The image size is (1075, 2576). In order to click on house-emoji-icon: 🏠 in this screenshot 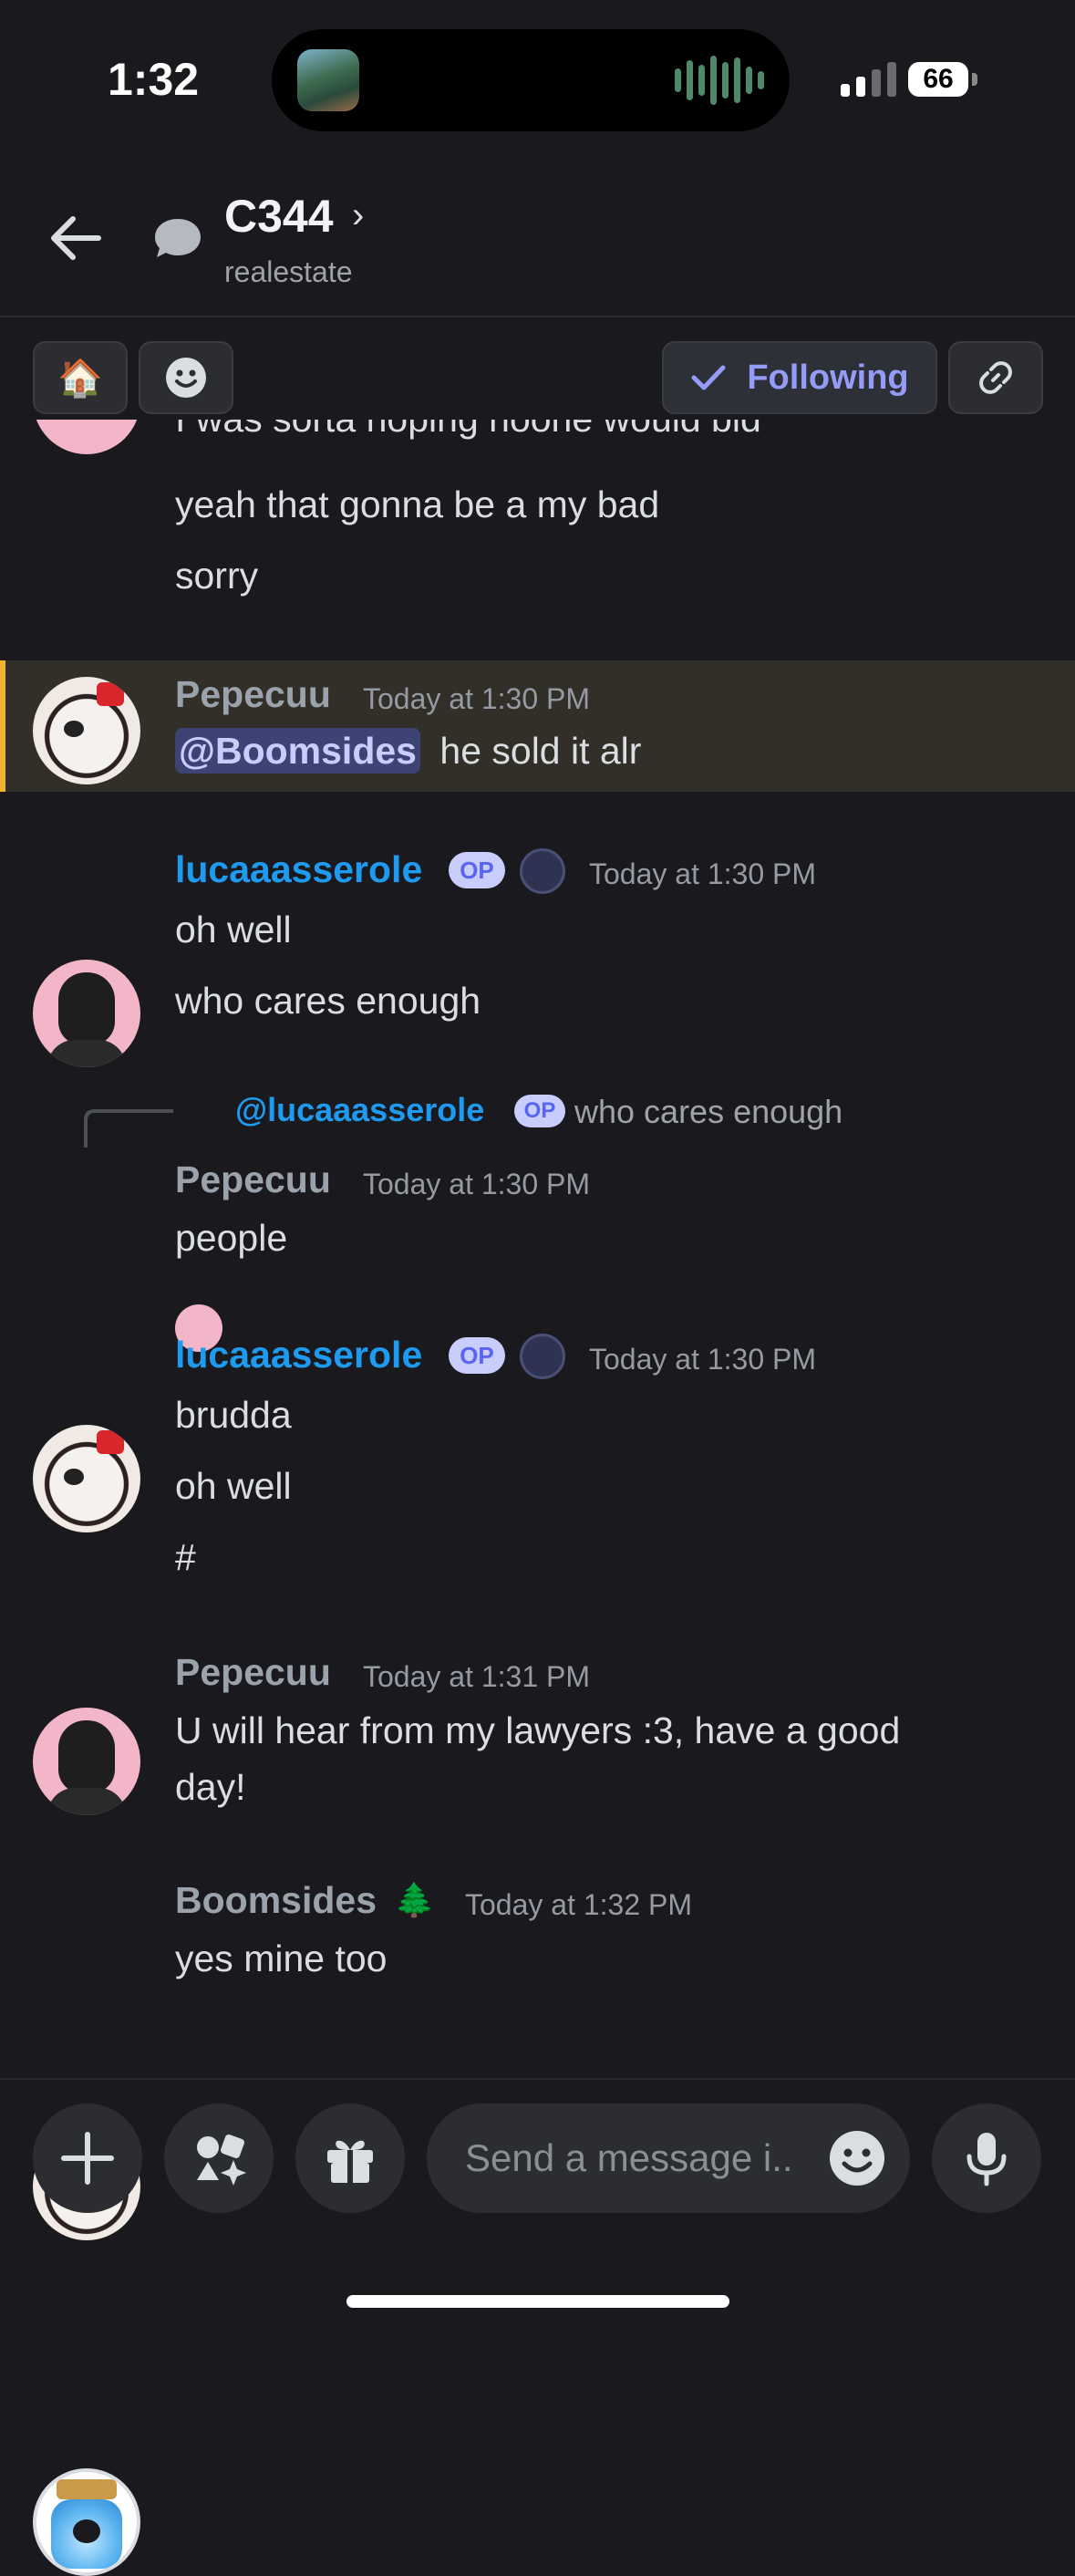, I will do `click(80, 378)`.